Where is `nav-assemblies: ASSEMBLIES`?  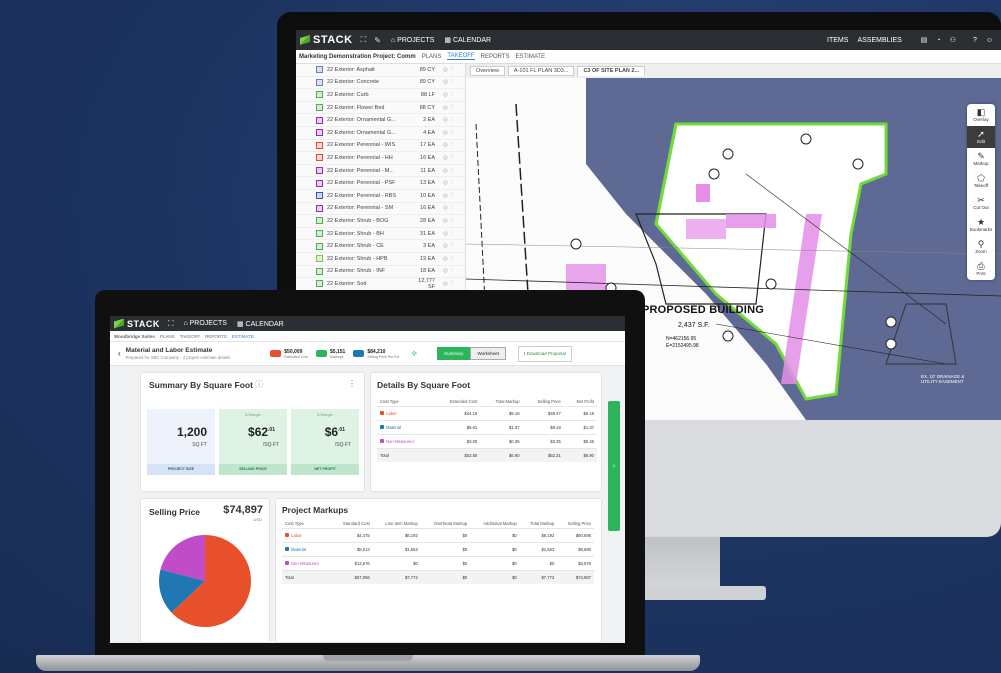 nav-assemblies: ASSEMBLIES is located at coordinates (879, 40).